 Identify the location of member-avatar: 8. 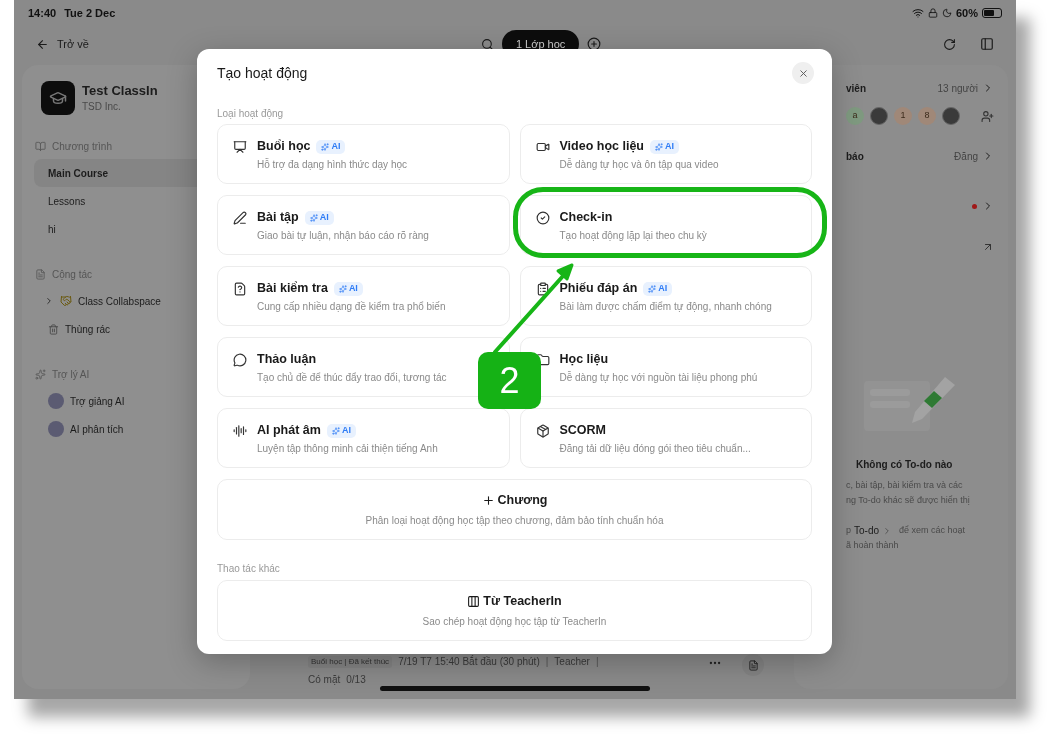
(927, 116).